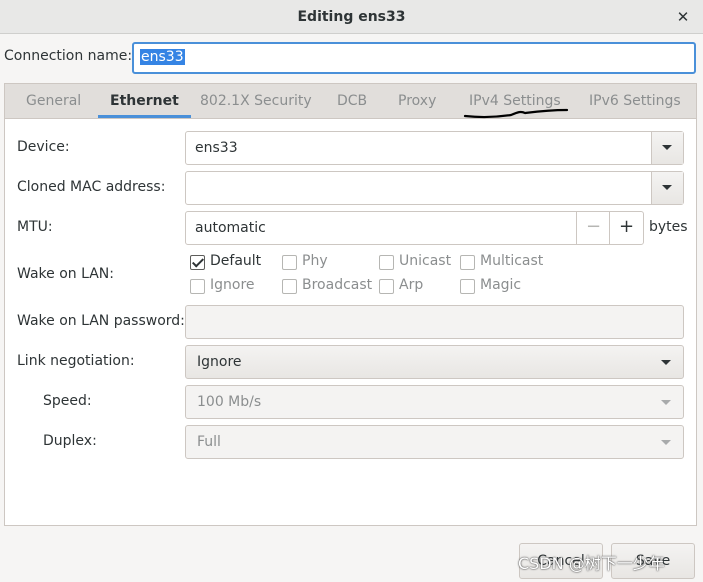  I want to click on speed-dropdown: 100 Mb/s, so click(434, 402).